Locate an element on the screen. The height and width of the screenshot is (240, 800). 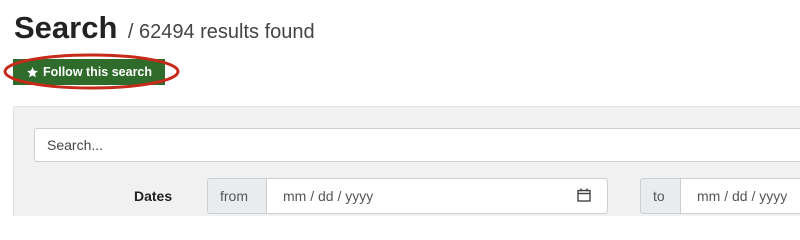
date-to-input: mm / dd / yyyy is located at coordinates (740, 196).